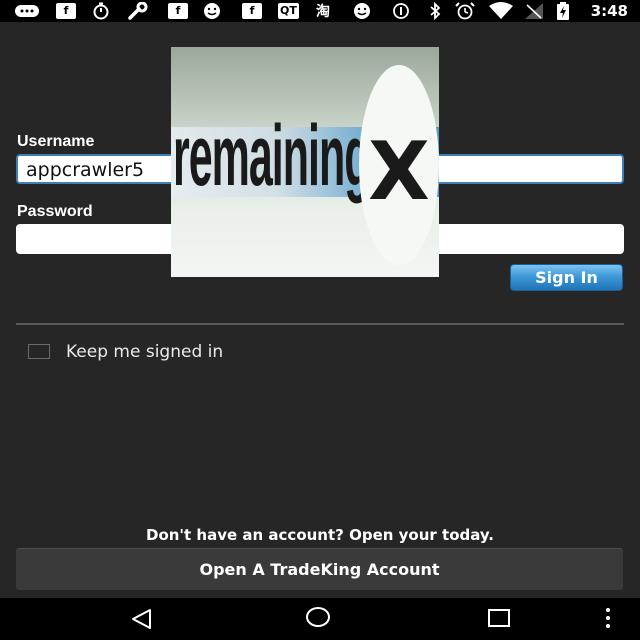  What do you see at coordinates (138, 11) in the screenshot?
I see `wrench-icon` at bounding box center [138, 11].